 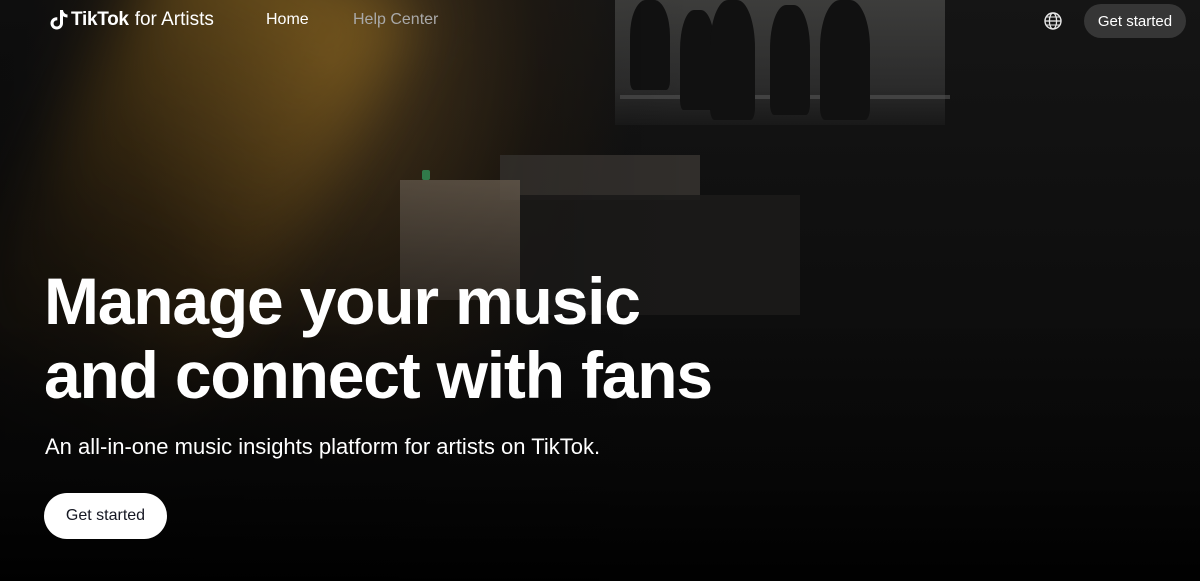 I want to click on hero-get-started-button: Get started, so click(x=105, y=516).